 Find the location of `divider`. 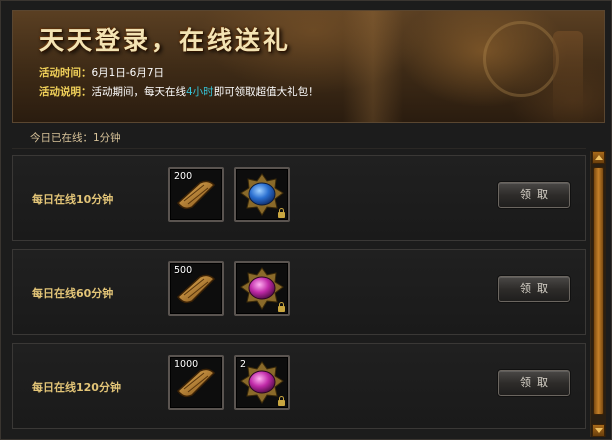

divider is located at coordinates (299, 148).